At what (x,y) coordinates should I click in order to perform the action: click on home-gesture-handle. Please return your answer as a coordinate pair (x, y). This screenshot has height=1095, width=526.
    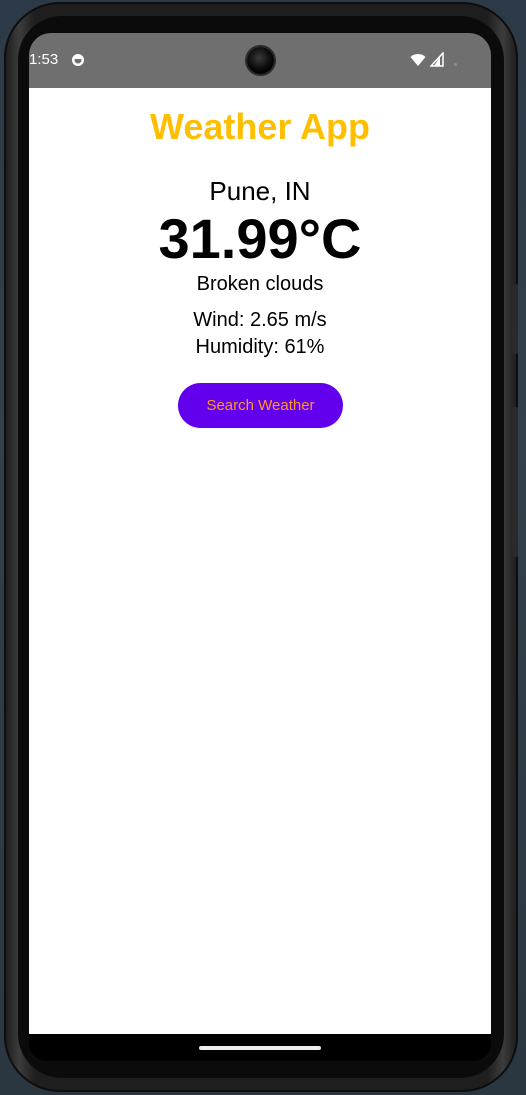
    Looking at the image, I should click on (260, 1048).